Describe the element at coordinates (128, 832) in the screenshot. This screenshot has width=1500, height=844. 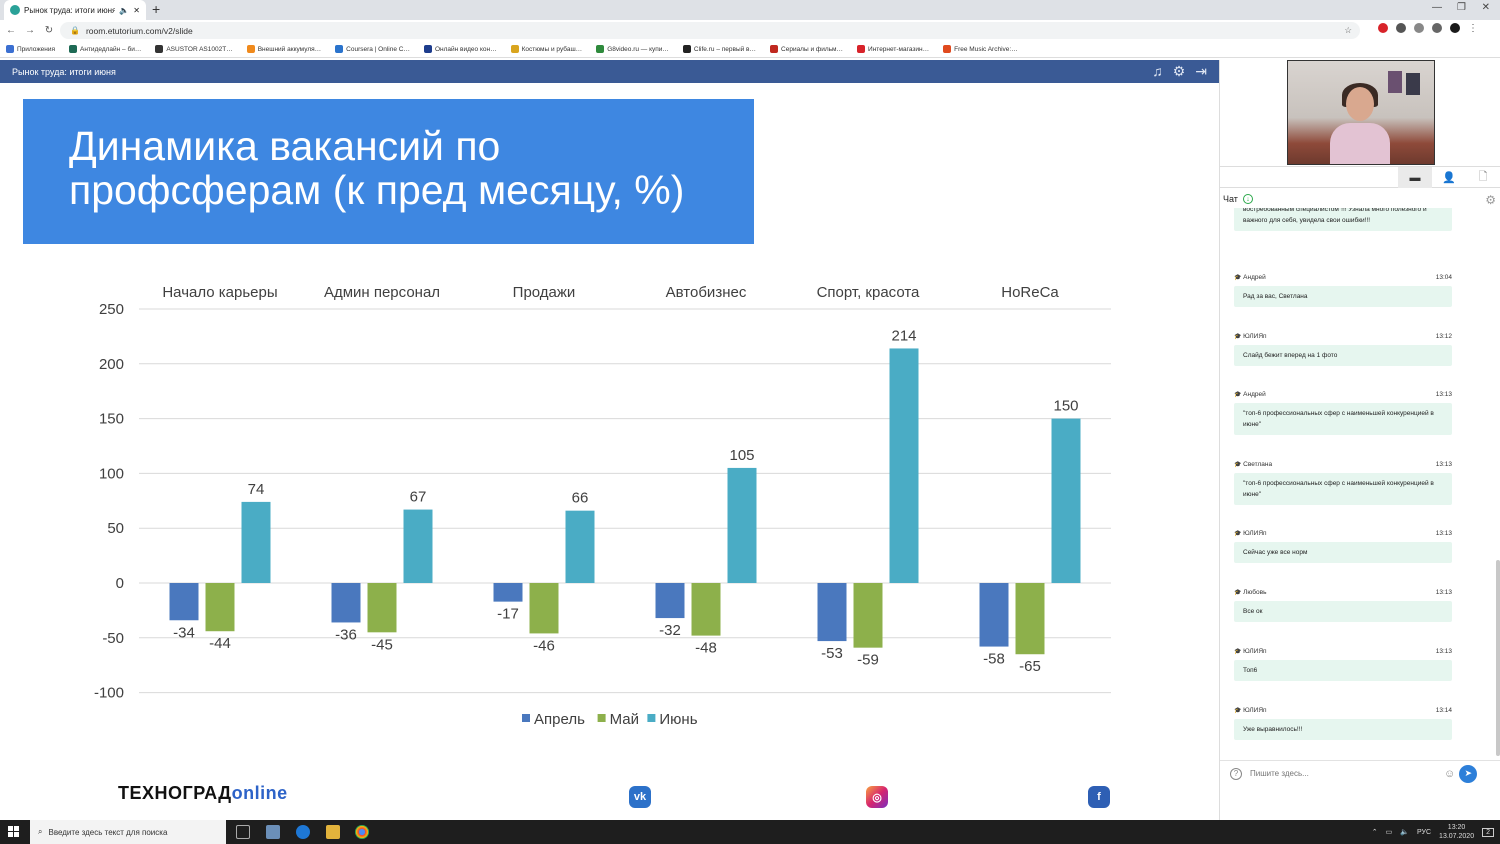
I see `taskbar-search: ⌕ Введите здесь текст для поиска` at that location.